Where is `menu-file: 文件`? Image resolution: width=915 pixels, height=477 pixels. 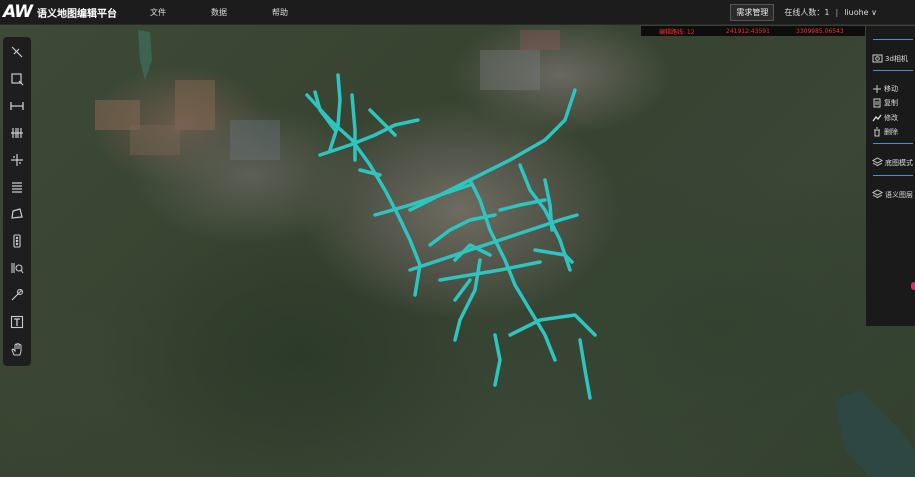 menu-file: 文件 is located at coordinates (158, 12).